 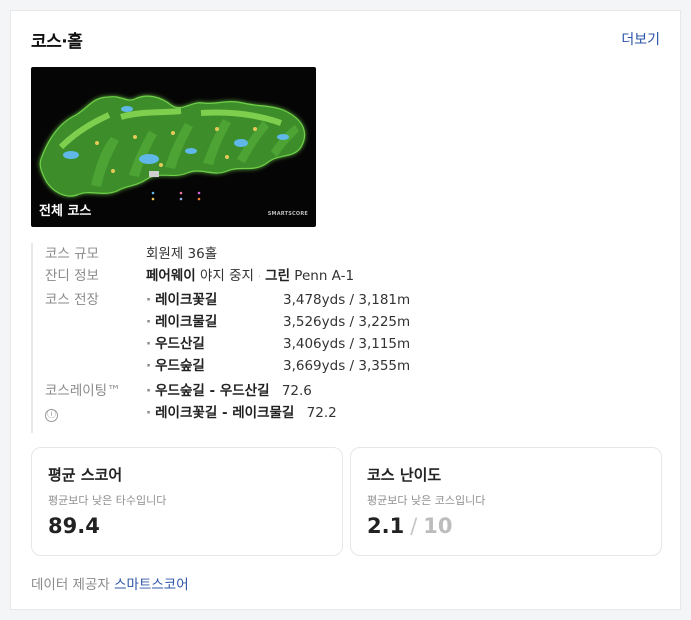 I want to click on course-length: 3,478yds / 3,181m, so click(x=347, y=300).